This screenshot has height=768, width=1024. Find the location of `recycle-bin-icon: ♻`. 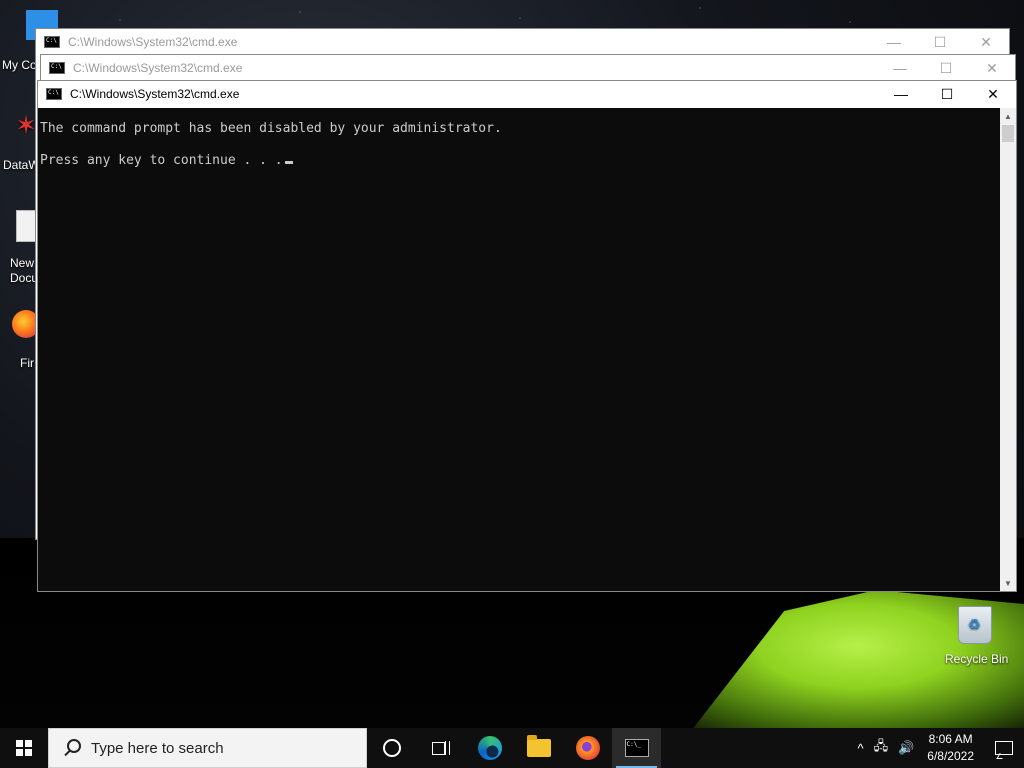

recycle-bin-icon: ♻ is located at coordinates (974, 622).